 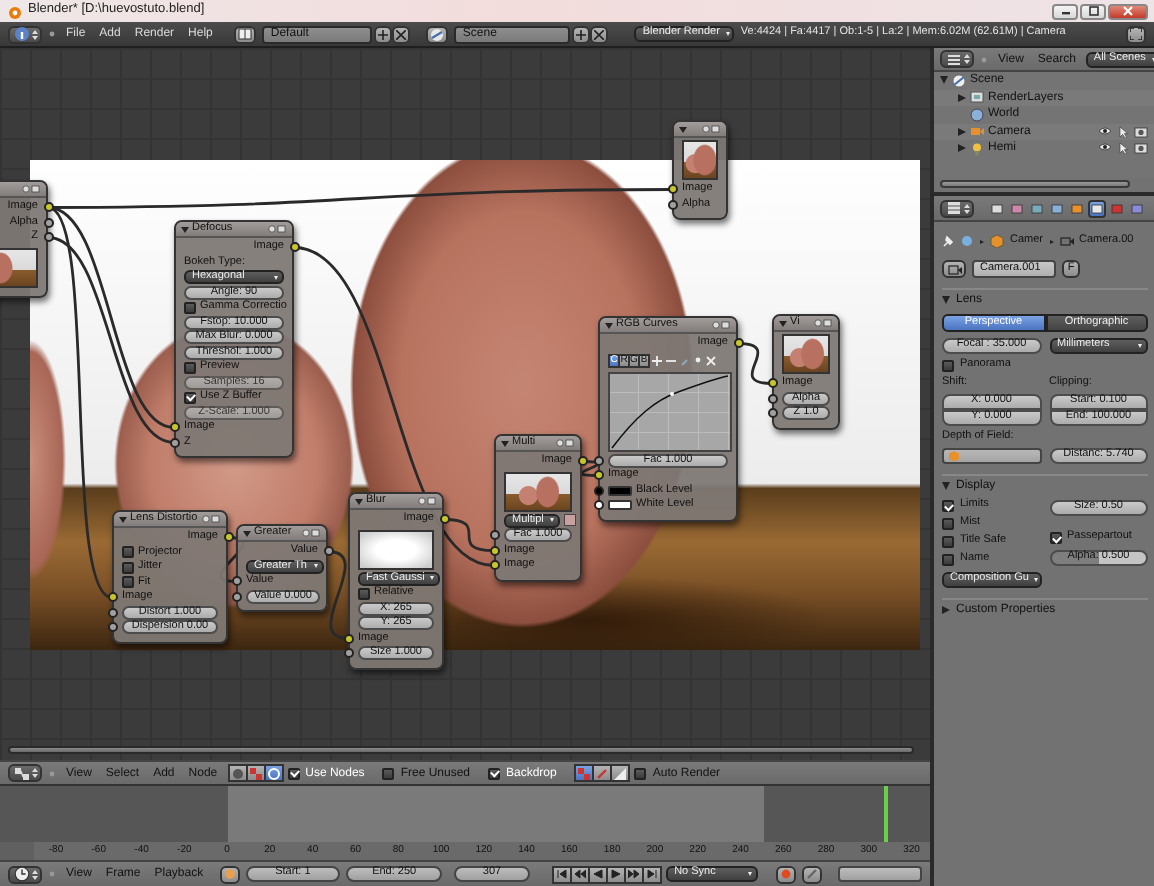 What do you see at coordinates (967, 241) in the screenshot?
I see `object-data-icon` at bounding box center [967, 241].